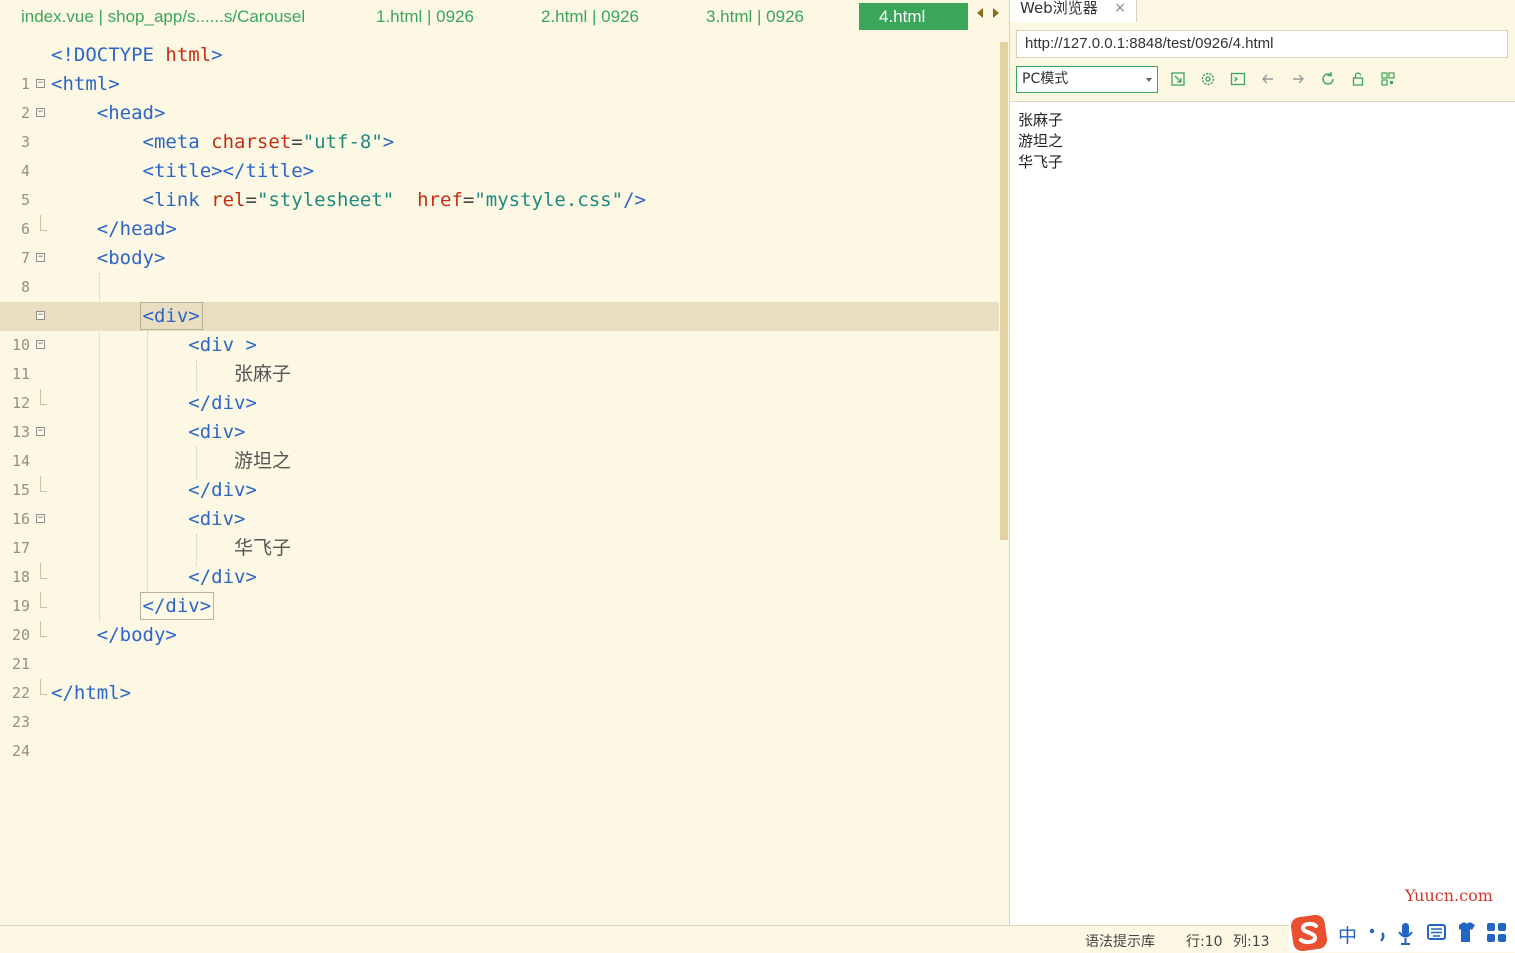 The width and height of the screenshot is (1515, 953). I want to click on code-line: 24, so click(20, 751).